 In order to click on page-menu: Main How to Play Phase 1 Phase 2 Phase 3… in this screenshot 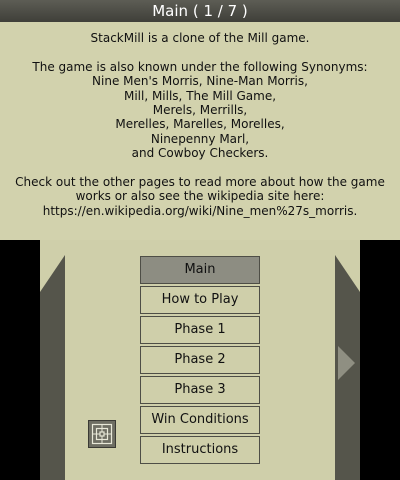, I will do `click(200, 361)`.